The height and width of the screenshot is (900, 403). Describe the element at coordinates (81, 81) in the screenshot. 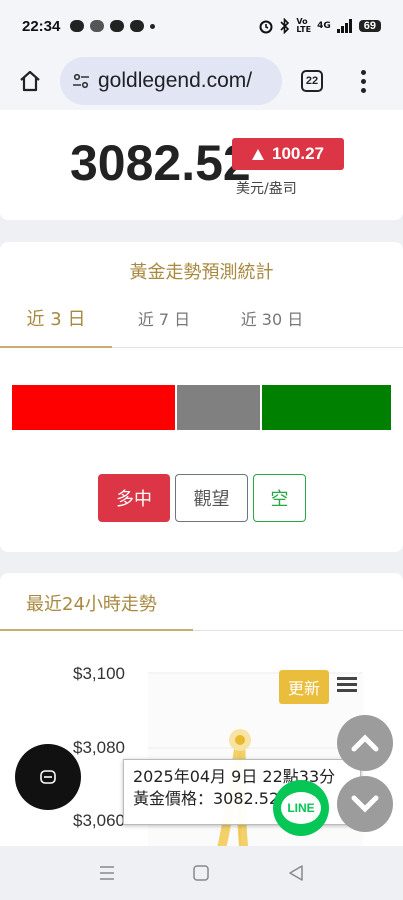

I see `site-settings-icon` at that location.